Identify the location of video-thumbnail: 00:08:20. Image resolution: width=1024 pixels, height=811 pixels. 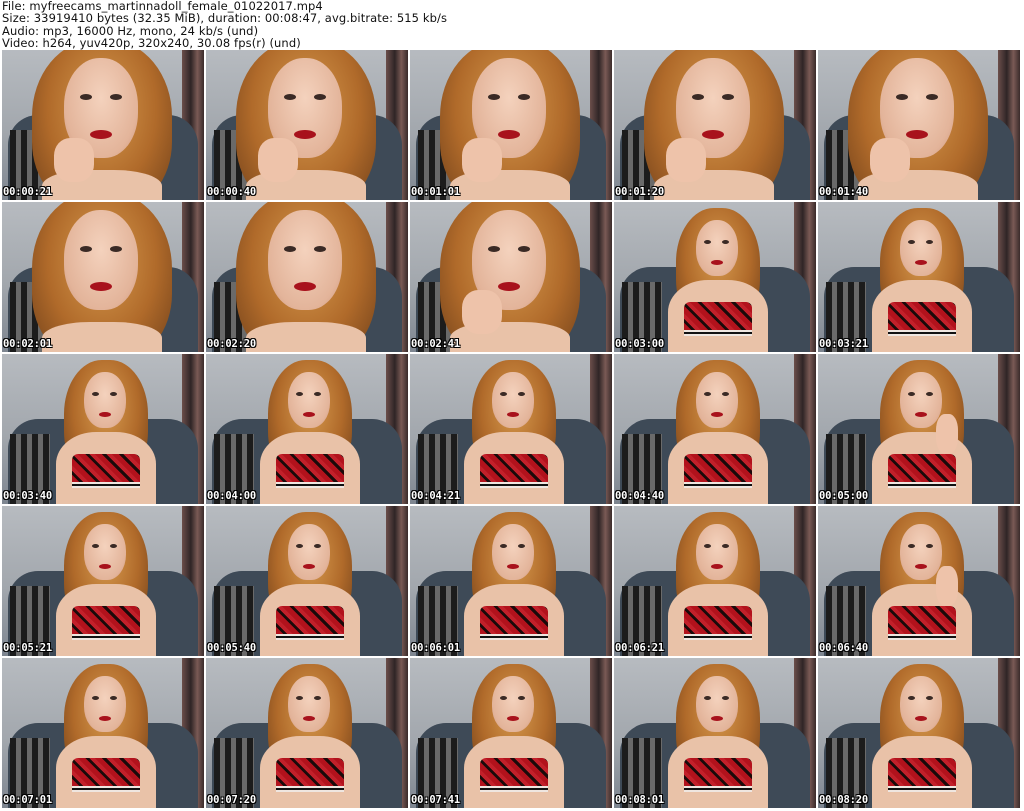
(919, 733).